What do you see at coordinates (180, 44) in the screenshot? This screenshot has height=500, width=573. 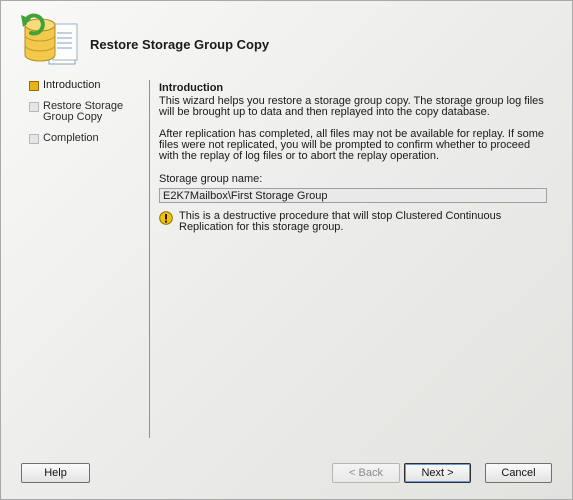 I see `wizard-title: Restore Storage Group Copy` at bounding box center [180, 44].